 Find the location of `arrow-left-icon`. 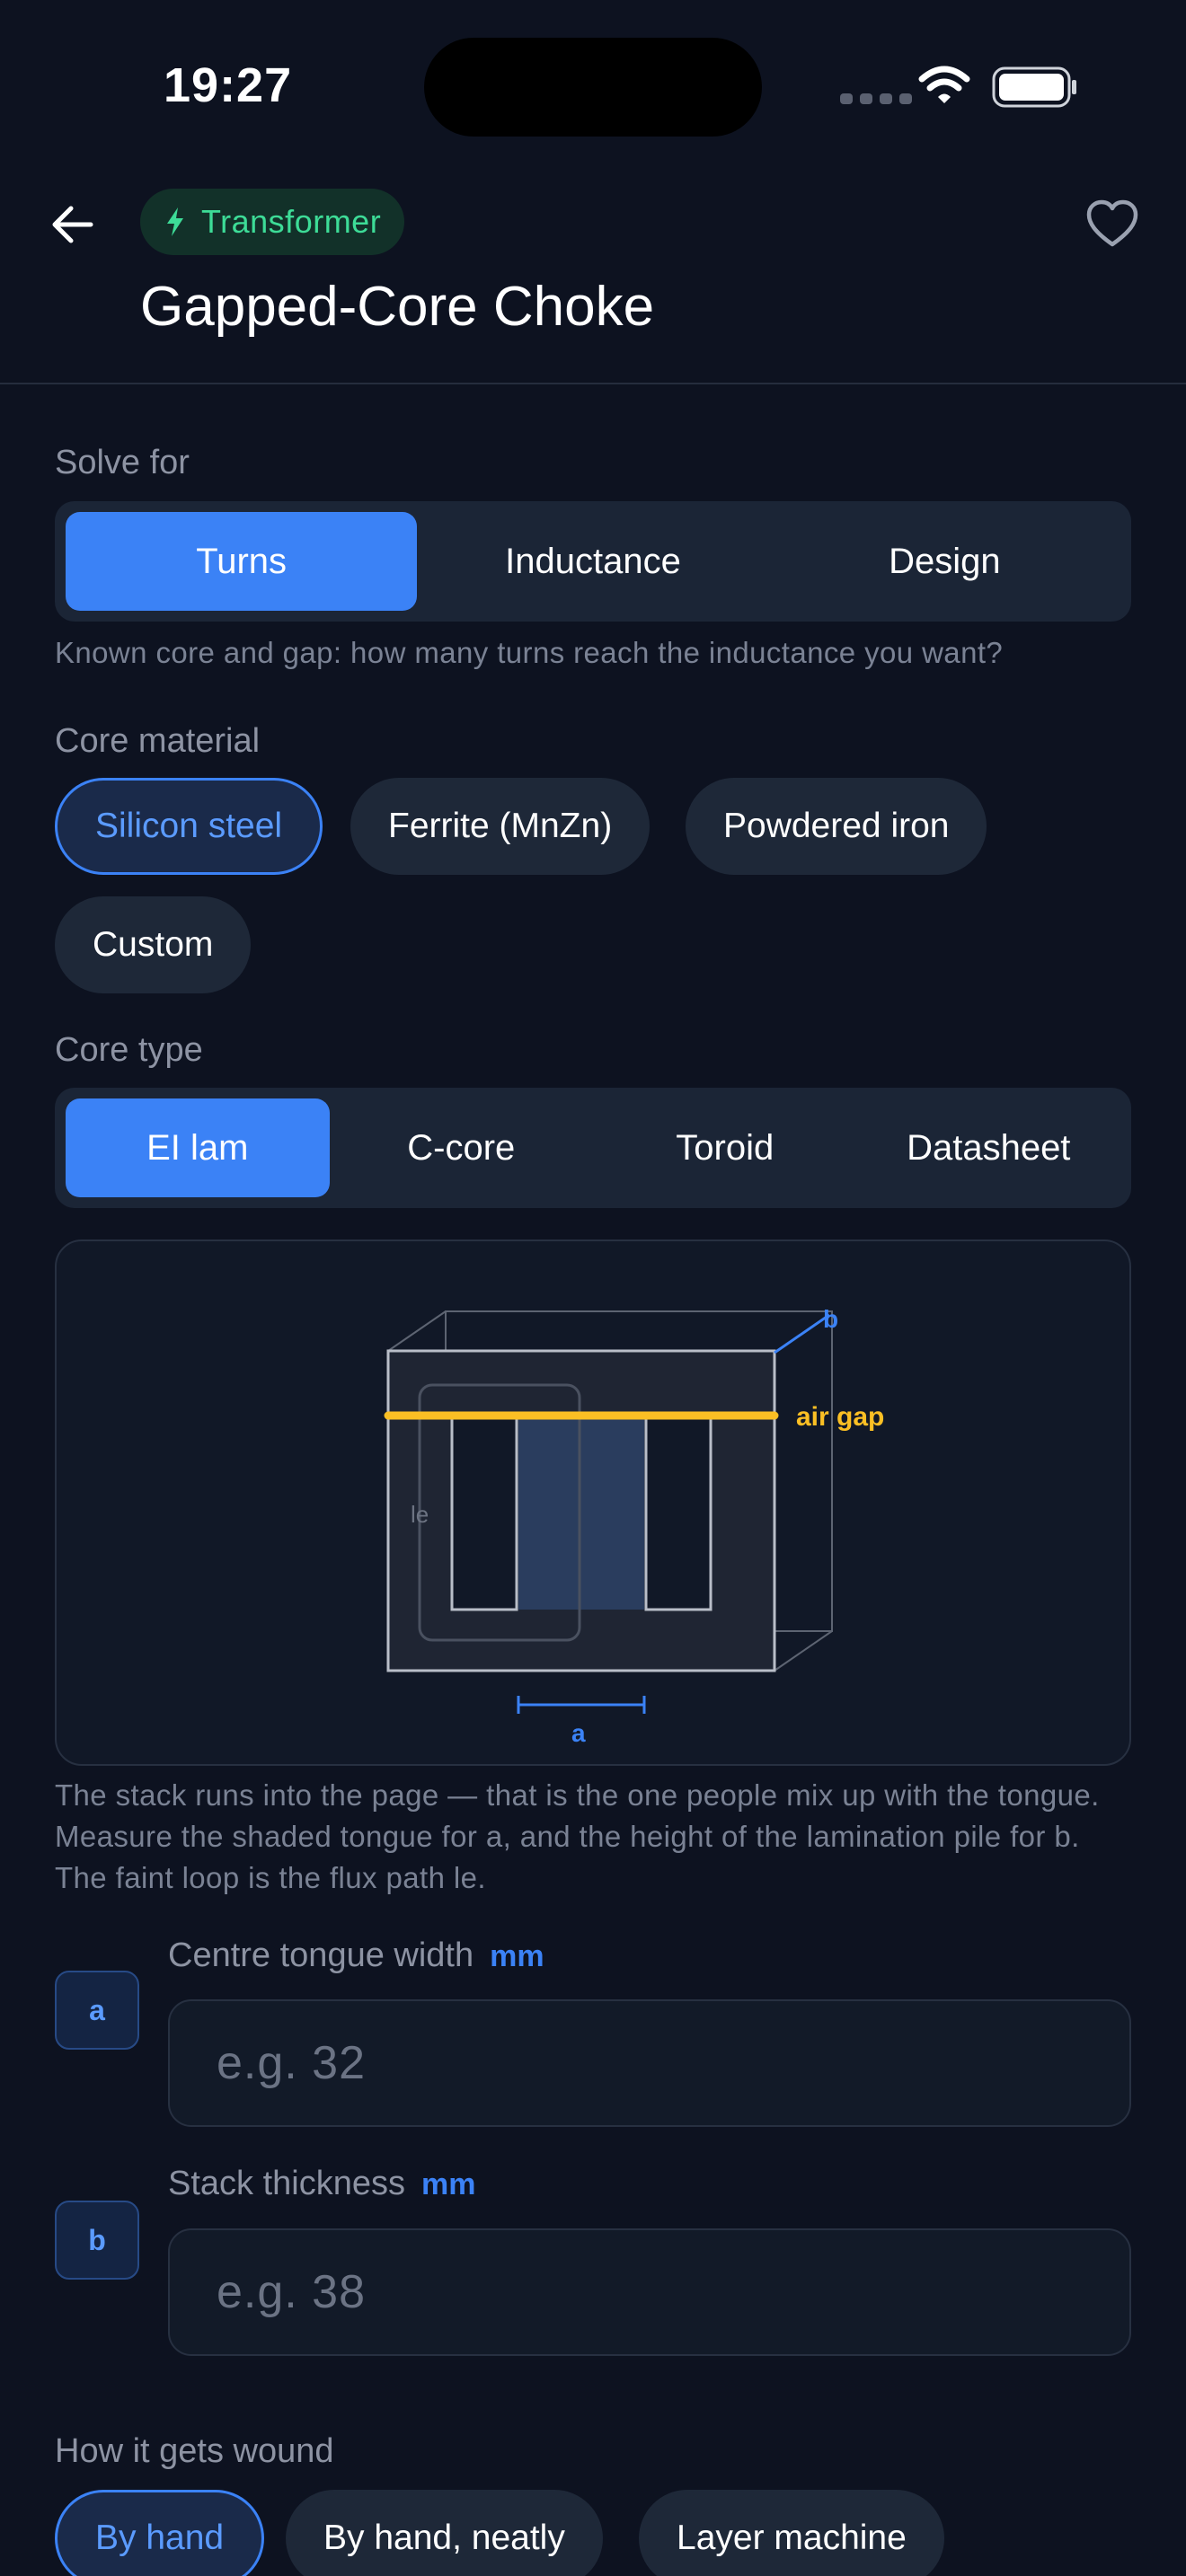

arrow-left-icon is located at coordinates (72, 224).